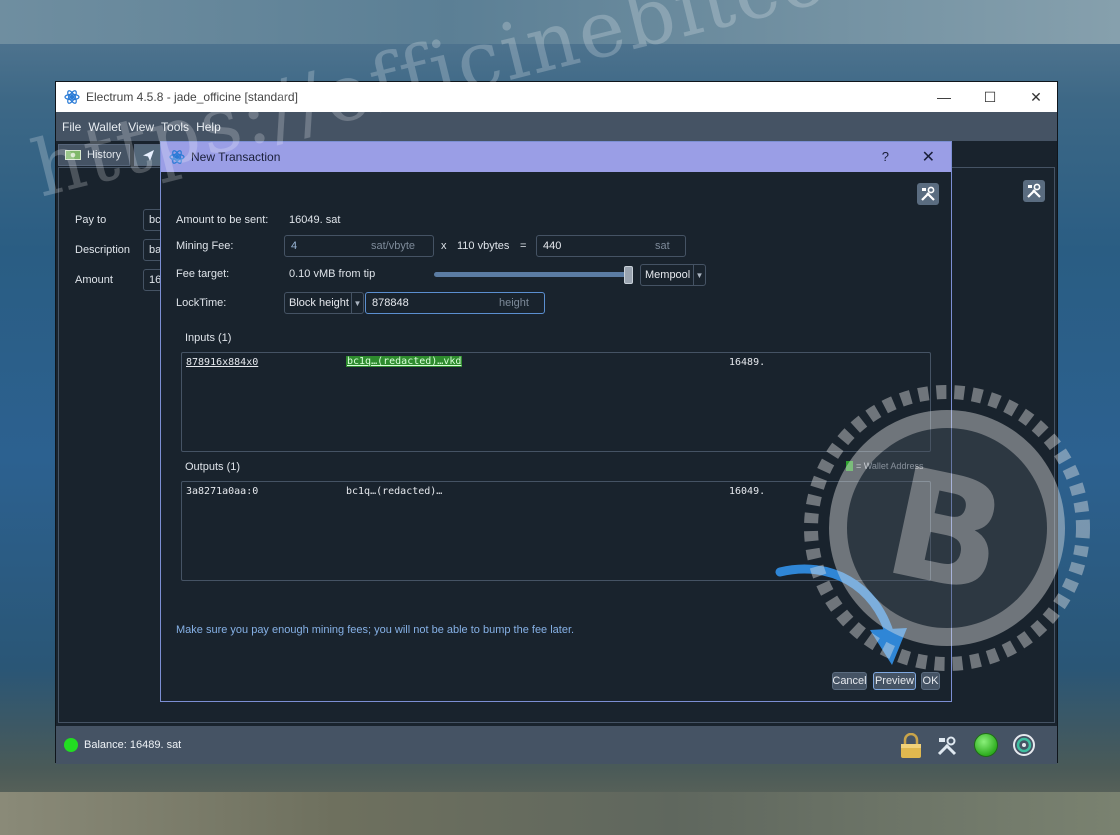 The height and width of the screenshot is (835, 1120). I want to click on history-icon, so click(73, 155).